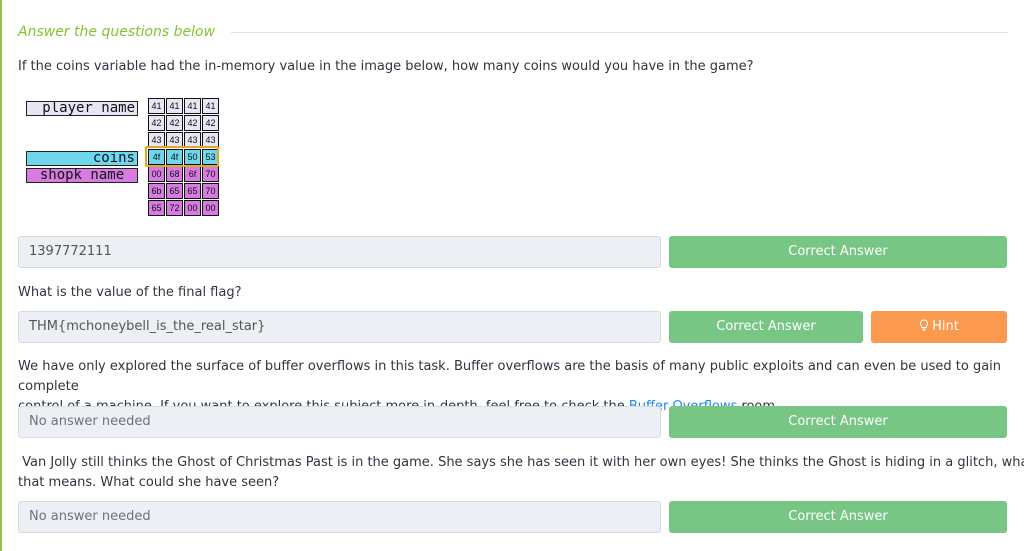  What do you see at coordinates (1, 275) in the screenshot?
I see `left-accent-border` at bounding box center [1, 275].